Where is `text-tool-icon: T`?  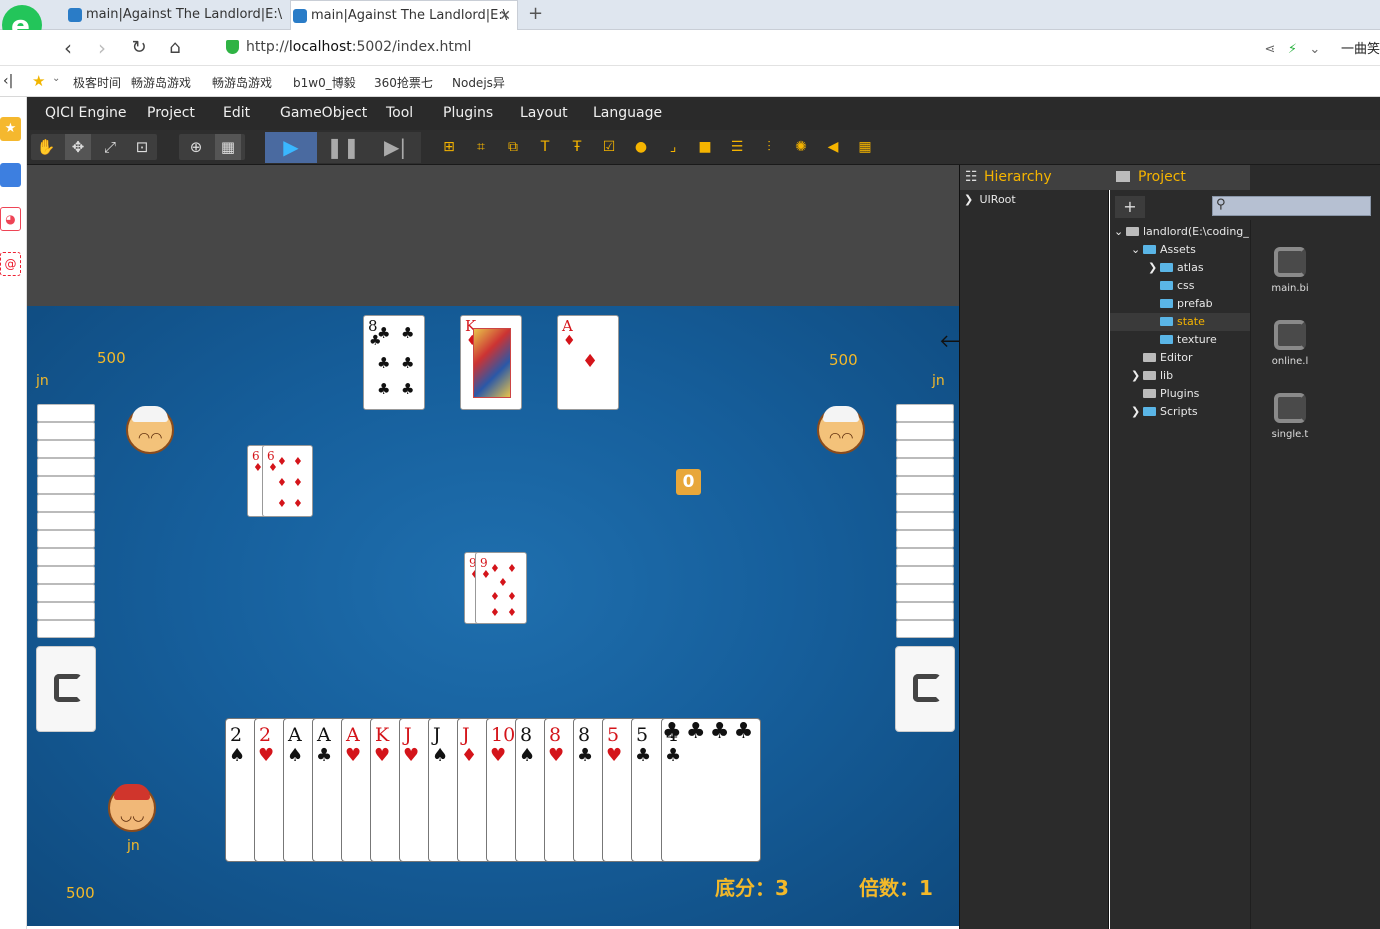
text-tool-icon: T is located at coordinates (545, 147).